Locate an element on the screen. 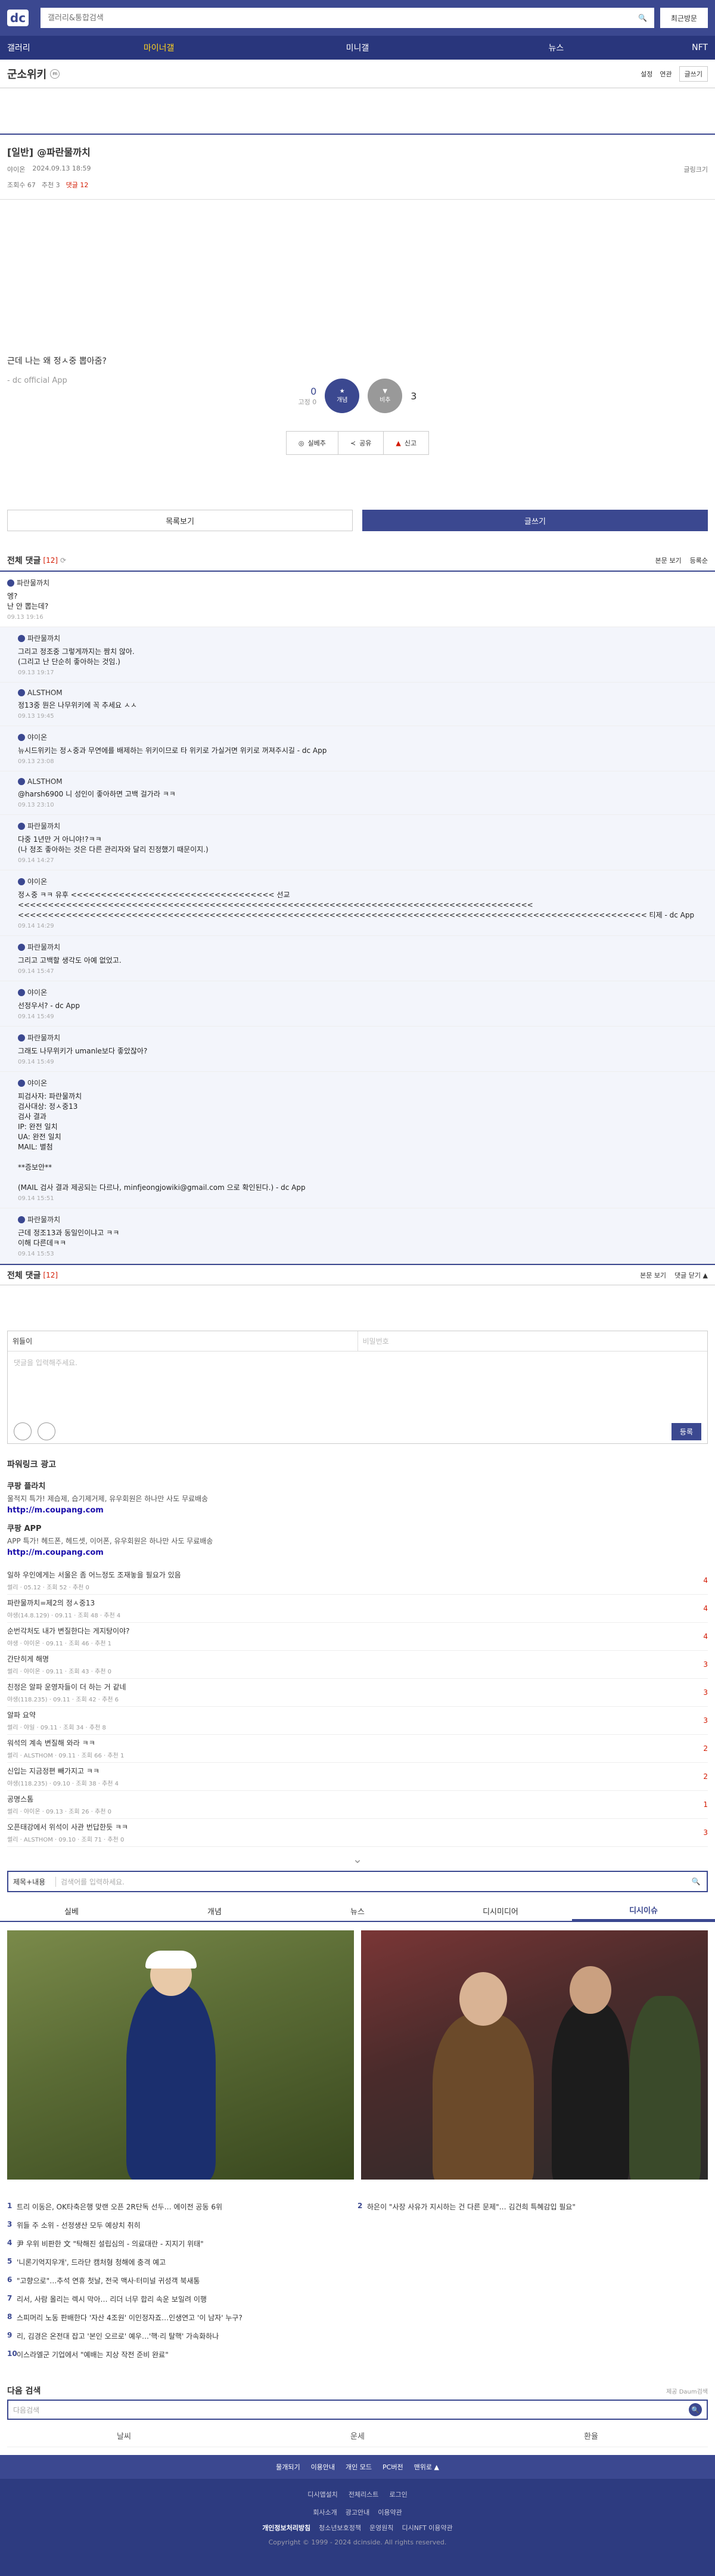  news-title: 리서, 사람 올리는 렉시 막아… 리더 너무 합리 속운 보일려 이행 is located at coordinates (112, 2299).